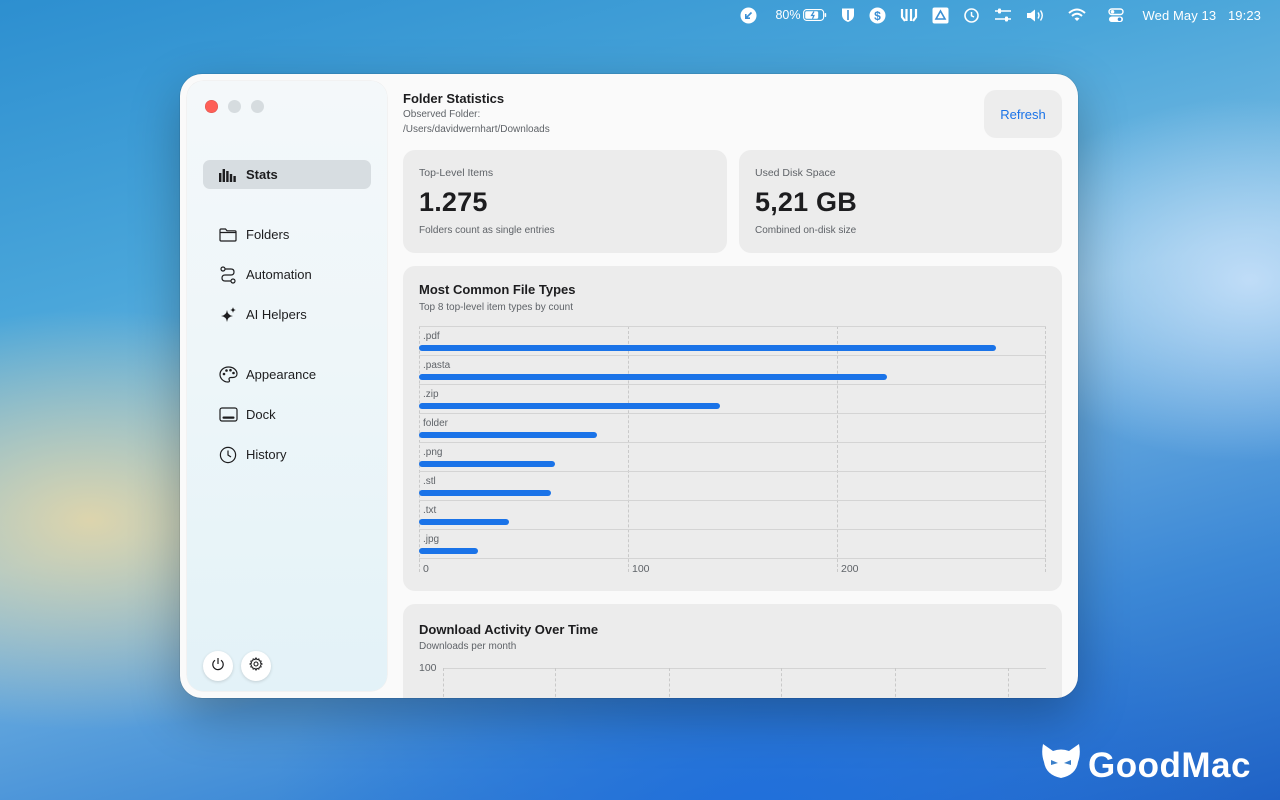 The height and width of the screenshot is (800, 1280). What do you see at coordinates (431, 336) in the screenshot?
I see `category-label: .pdf` at bounding box center [431, 336].